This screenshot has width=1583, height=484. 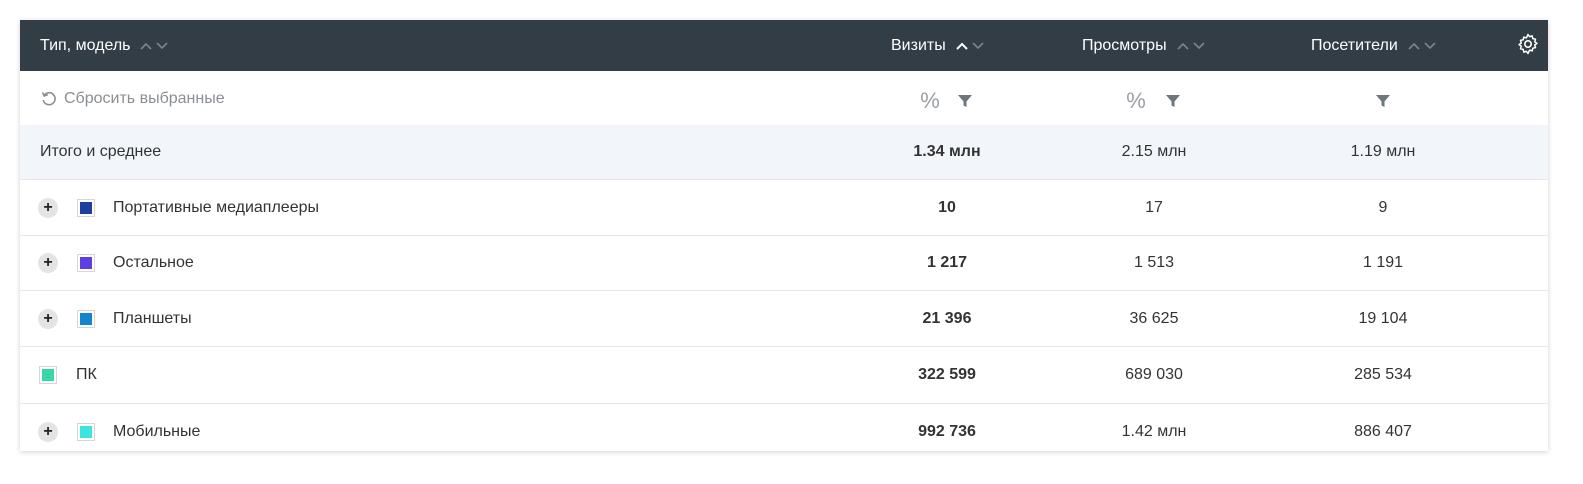 What do you see at coordinates (947, 431) in the screenshot?
I see `row-visits: 992 736` at bounding box center [947, 431].